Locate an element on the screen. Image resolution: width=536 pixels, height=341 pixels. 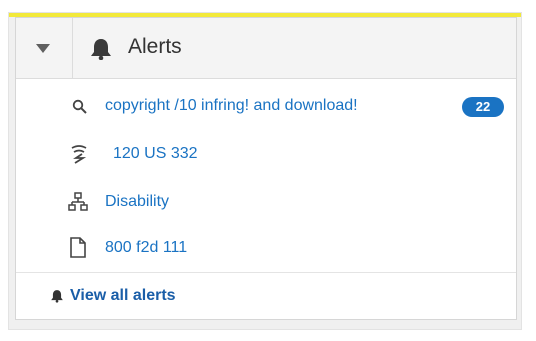
hierarchy-icon is located at coordinates (78, 201).